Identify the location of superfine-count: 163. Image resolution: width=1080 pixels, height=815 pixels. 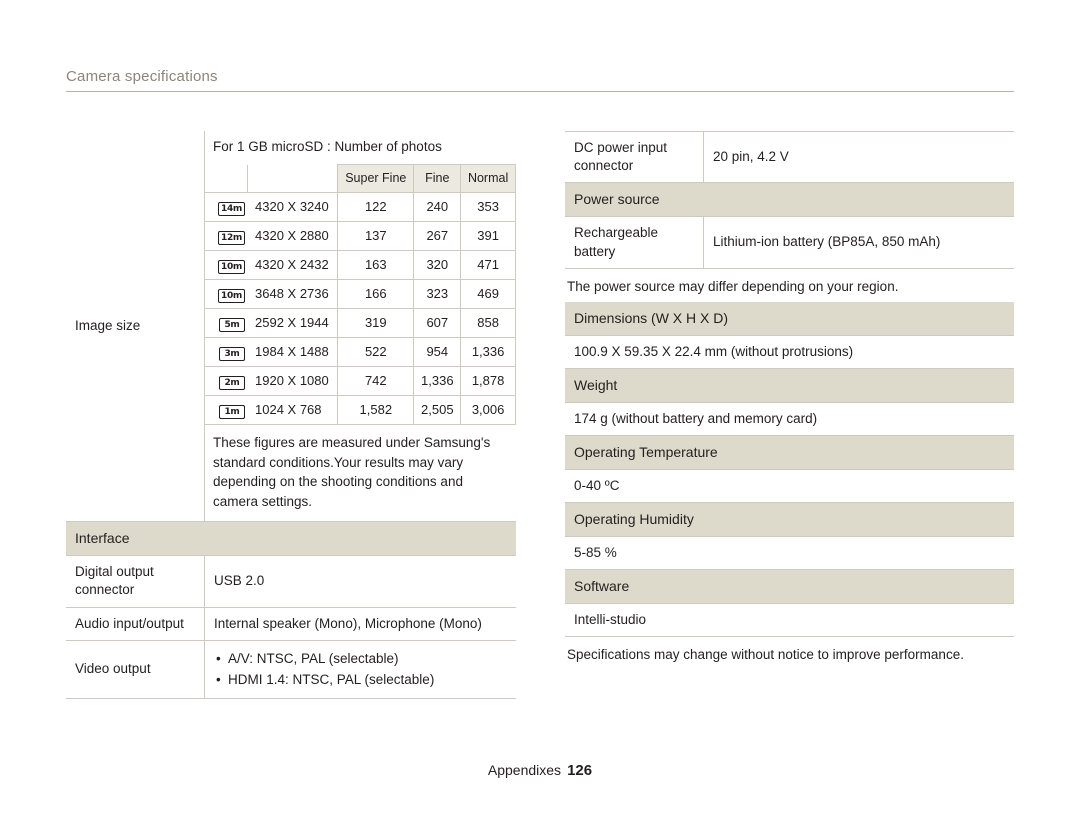
(376, 265).